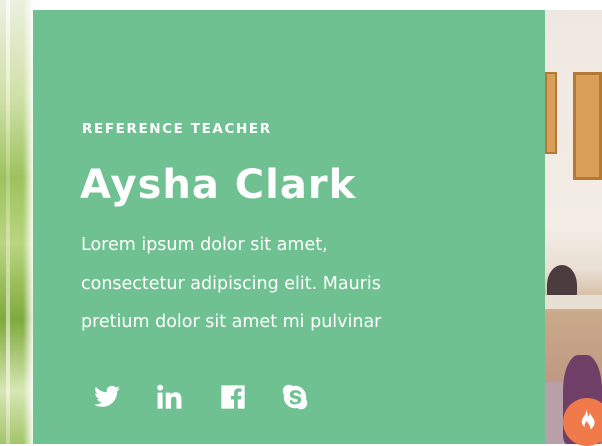 The image size is (602, 446). Describe the element at coordinates (573, 302) in the screenshot. I see `photo-desk` at that location.